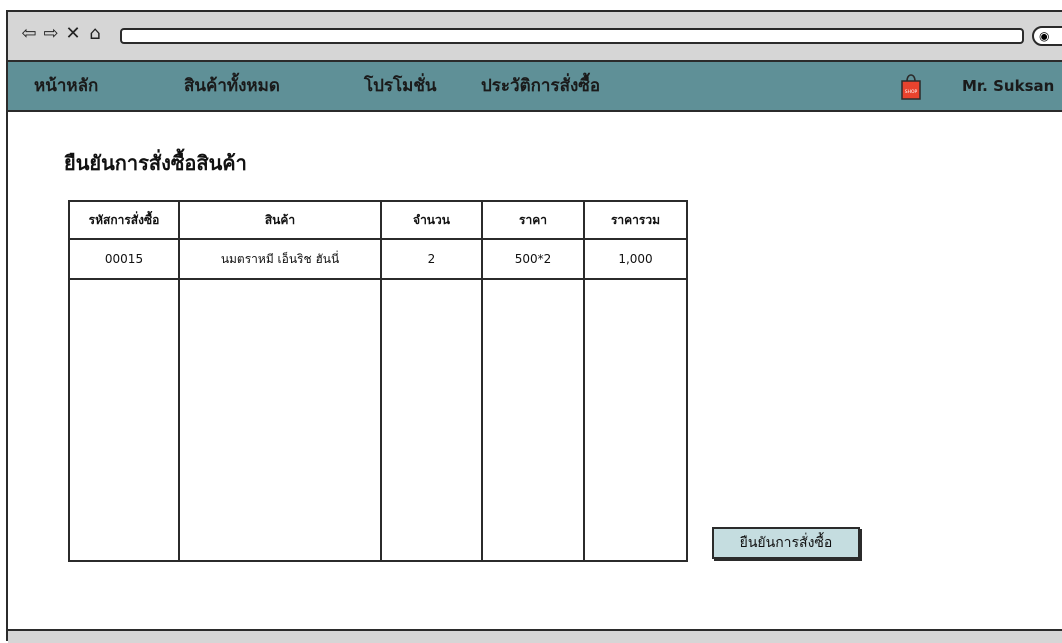 The height and width of the screenshot is (643, 1062). What do you see at coordinates (280, 220) in the screenshot?
I see `column-header-product: สินค้า` at bounding box center [280, 220].